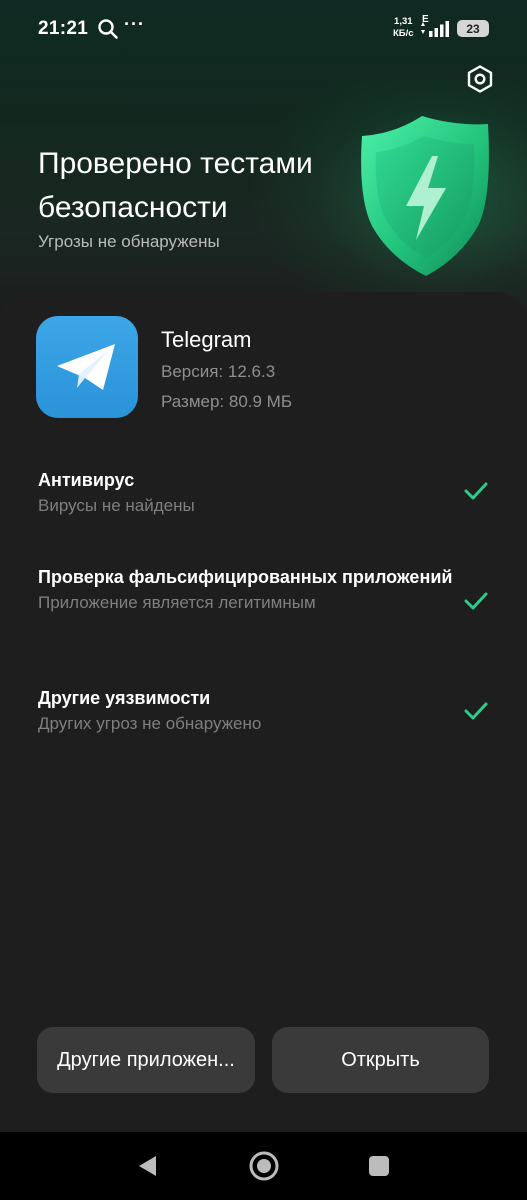 This screenshot has height=1200, width=527. What do you see at coordinates (63, 28) in the screenshot?
I see `status-time: 21:21` at bounding box center [63, 28].